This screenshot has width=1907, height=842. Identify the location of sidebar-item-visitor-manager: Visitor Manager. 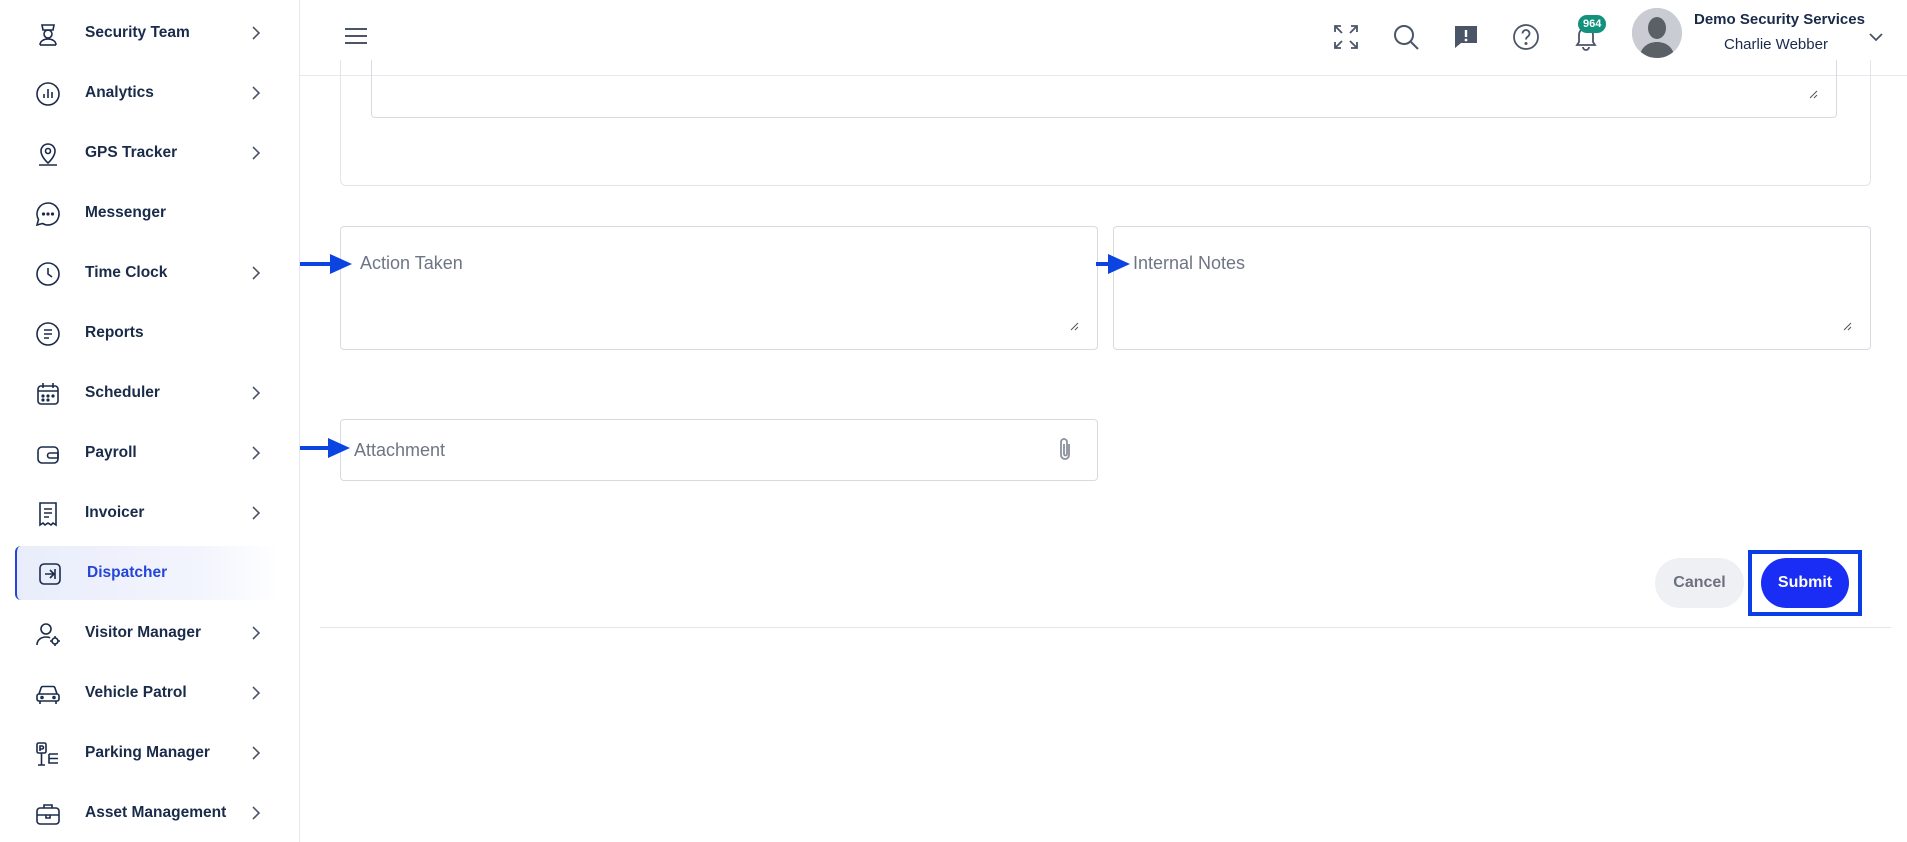
(147, 633).